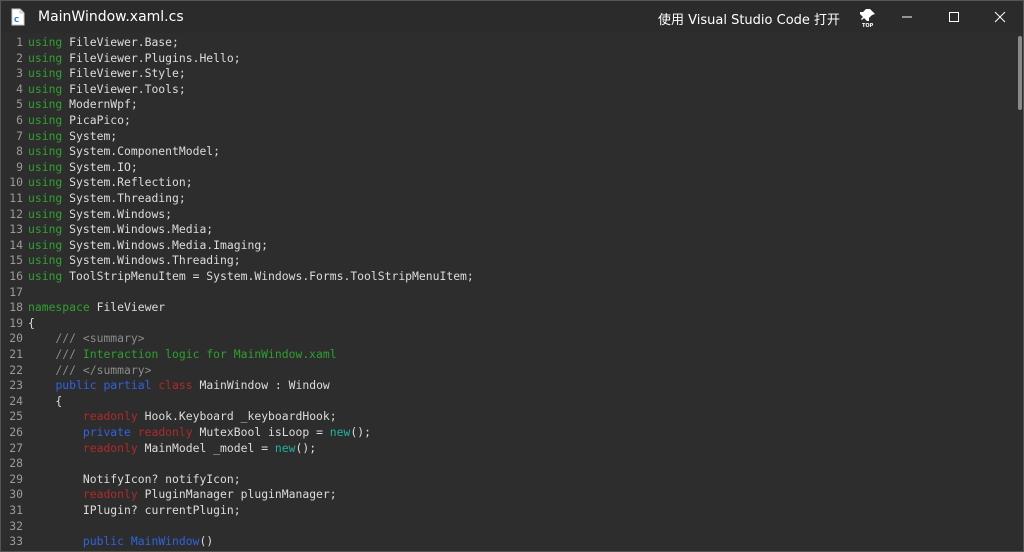 Image resolution: width=1024 pixels, height=552 pixels. What do you see at coordinates (31, 402) in the screenshot?
I see `code-line: 24 {` at bounding box center [31, 402].